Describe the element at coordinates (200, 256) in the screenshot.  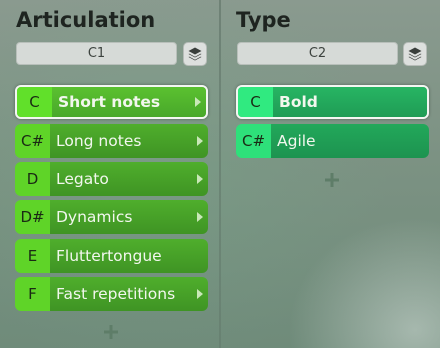
I see `item-end-cap` at that location.